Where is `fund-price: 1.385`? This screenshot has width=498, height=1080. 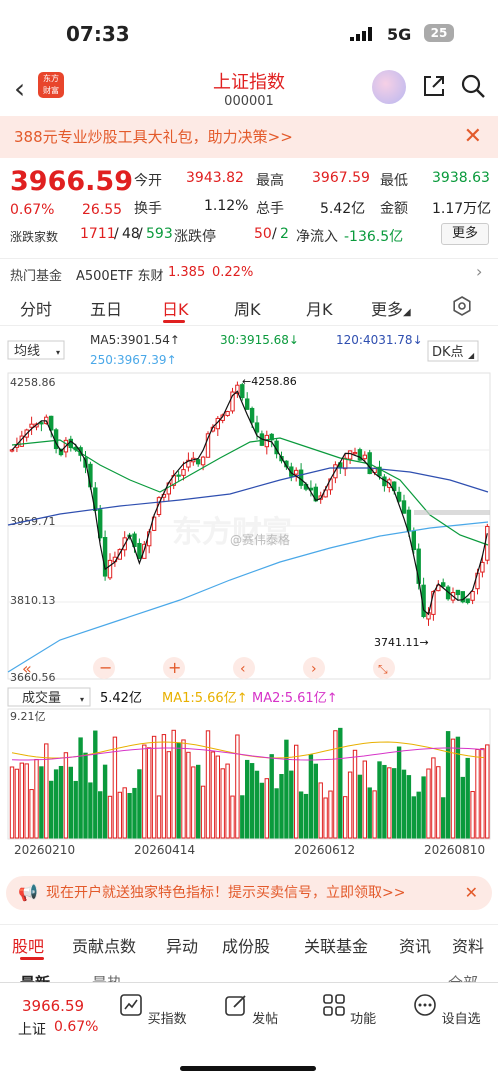
fund-price: 1.385 is located at coordinates (187, 272).